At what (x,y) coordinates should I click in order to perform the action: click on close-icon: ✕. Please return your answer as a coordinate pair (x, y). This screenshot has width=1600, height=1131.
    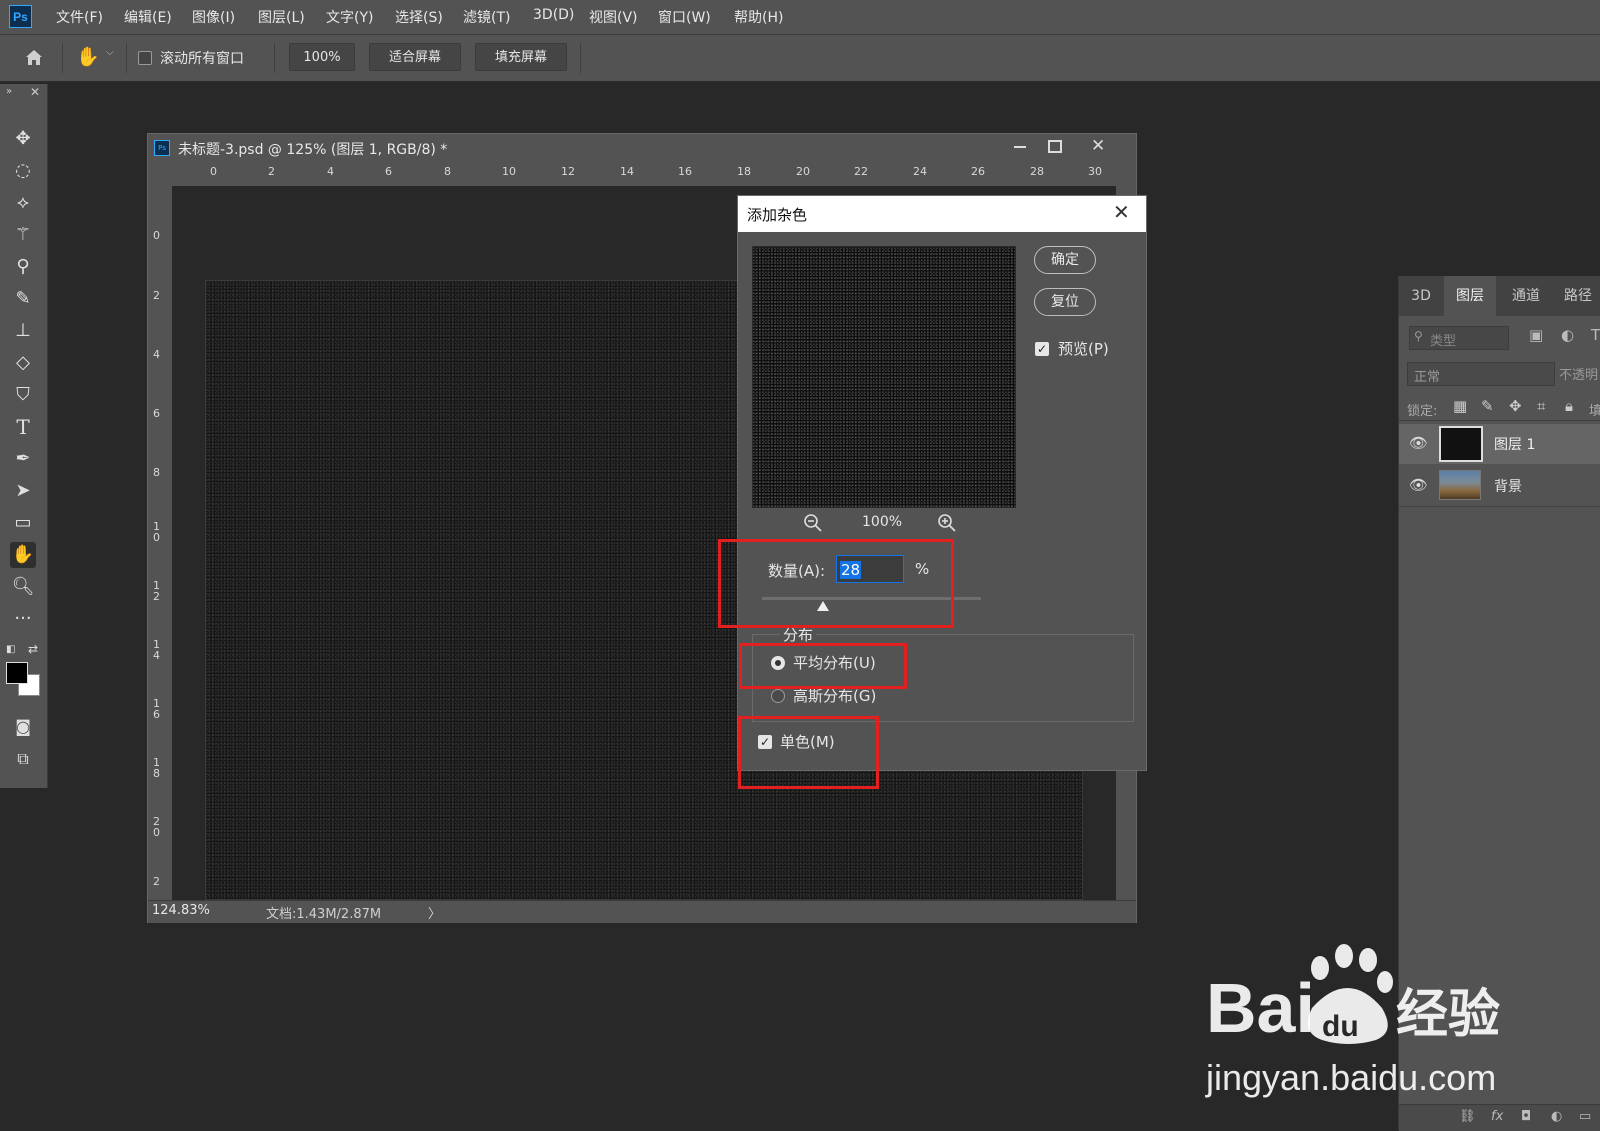
    Looking at the image, I should click on (35, 92).